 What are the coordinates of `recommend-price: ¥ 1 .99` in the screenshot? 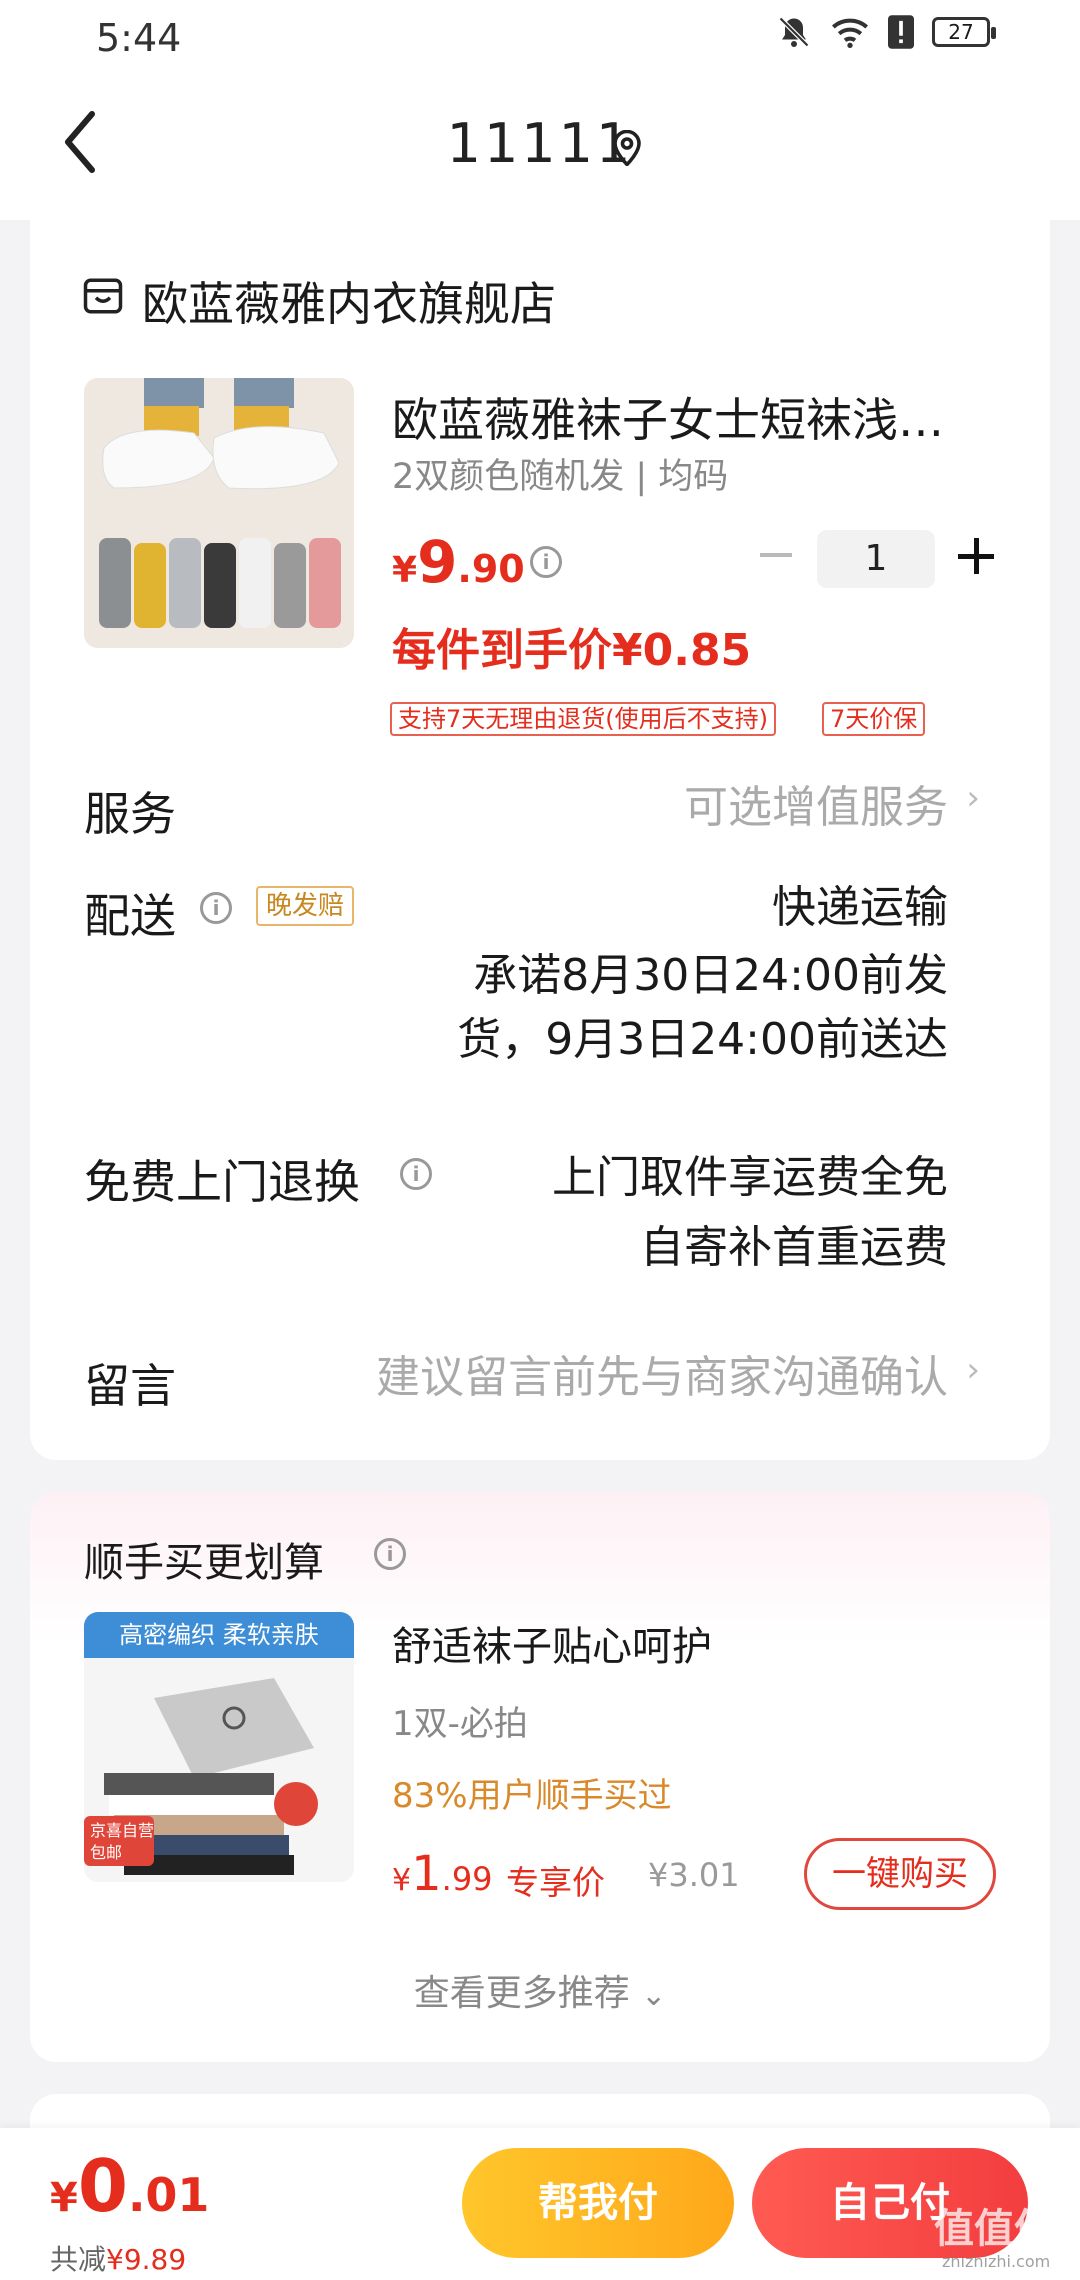 It's located at (442, 1874).